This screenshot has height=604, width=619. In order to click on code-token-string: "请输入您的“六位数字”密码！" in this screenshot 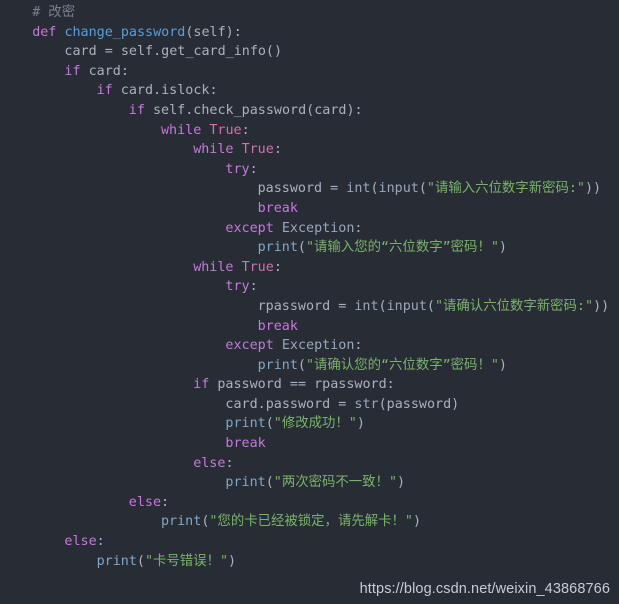, I will do `click(402, 248)`.